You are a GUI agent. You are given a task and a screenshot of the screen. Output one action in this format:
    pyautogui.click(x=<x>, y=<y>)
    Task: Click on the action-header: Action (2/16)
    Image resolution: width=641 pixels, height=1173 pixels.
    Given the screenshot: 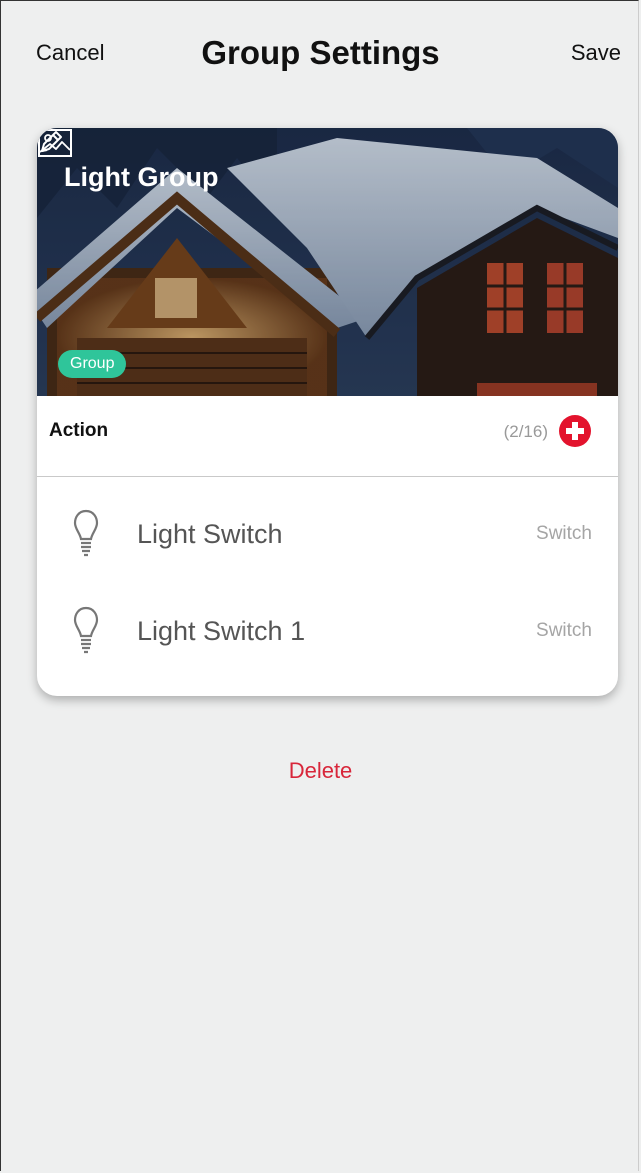 What is the action you would take?
    pyautogui.click(x=327, y=436)
    